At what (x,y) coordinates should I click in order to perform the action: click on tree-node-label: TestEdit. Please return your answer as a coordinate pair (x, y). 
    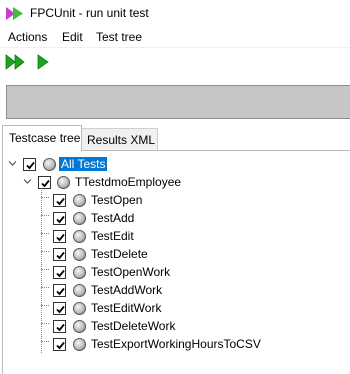
    Looking at the image, I should click on (112, 236).